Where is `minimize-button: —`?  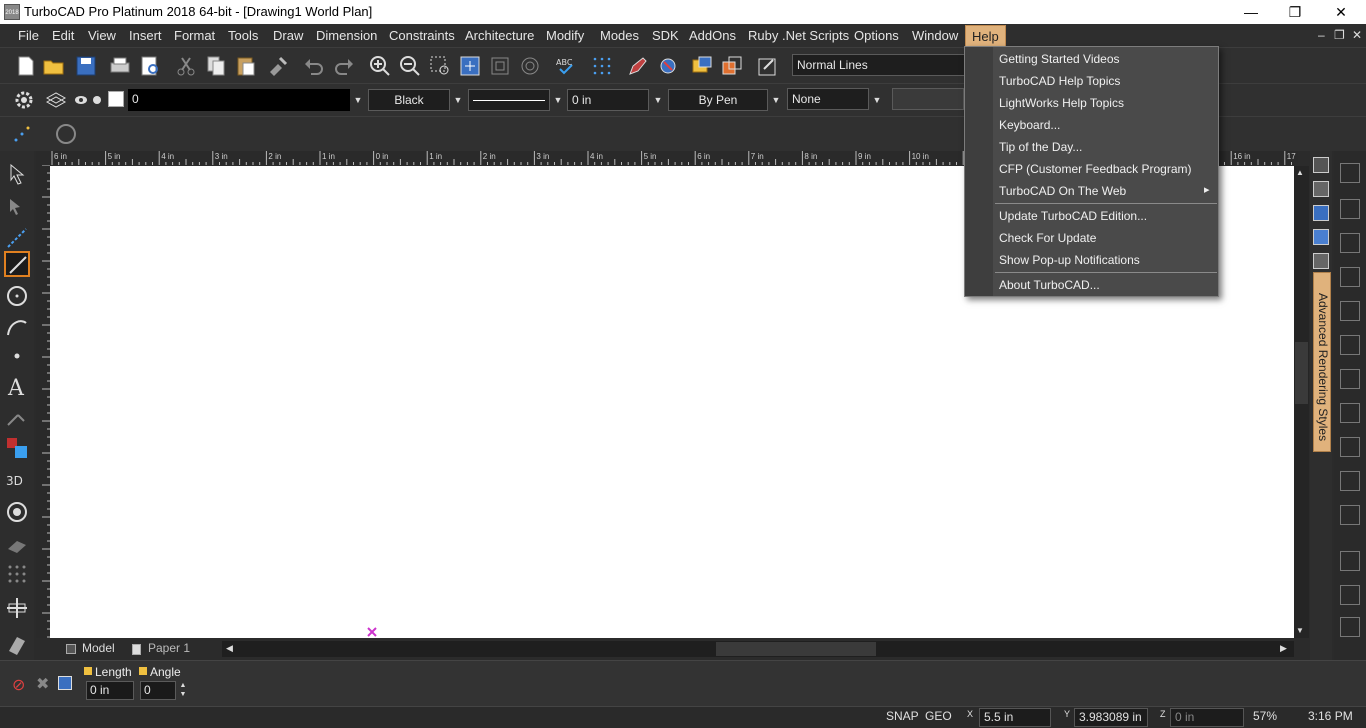
minimize-button: — is located at coordinates (1251, 12).